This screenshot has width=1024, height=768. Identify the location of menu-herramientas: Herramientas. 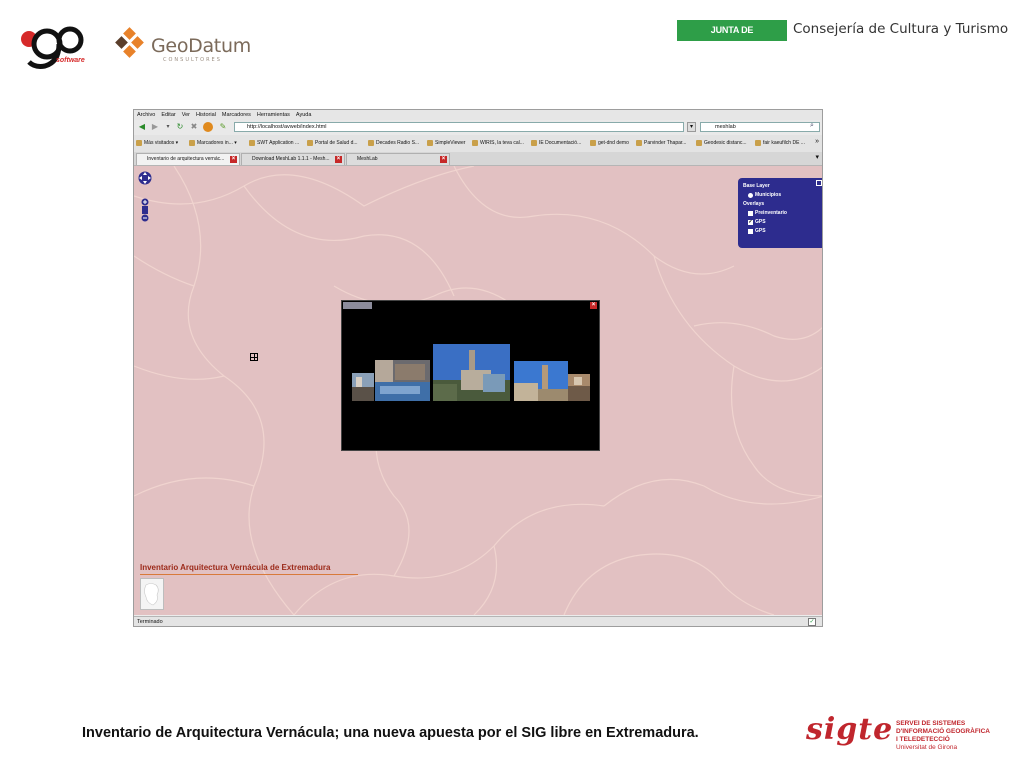
(273, 115).